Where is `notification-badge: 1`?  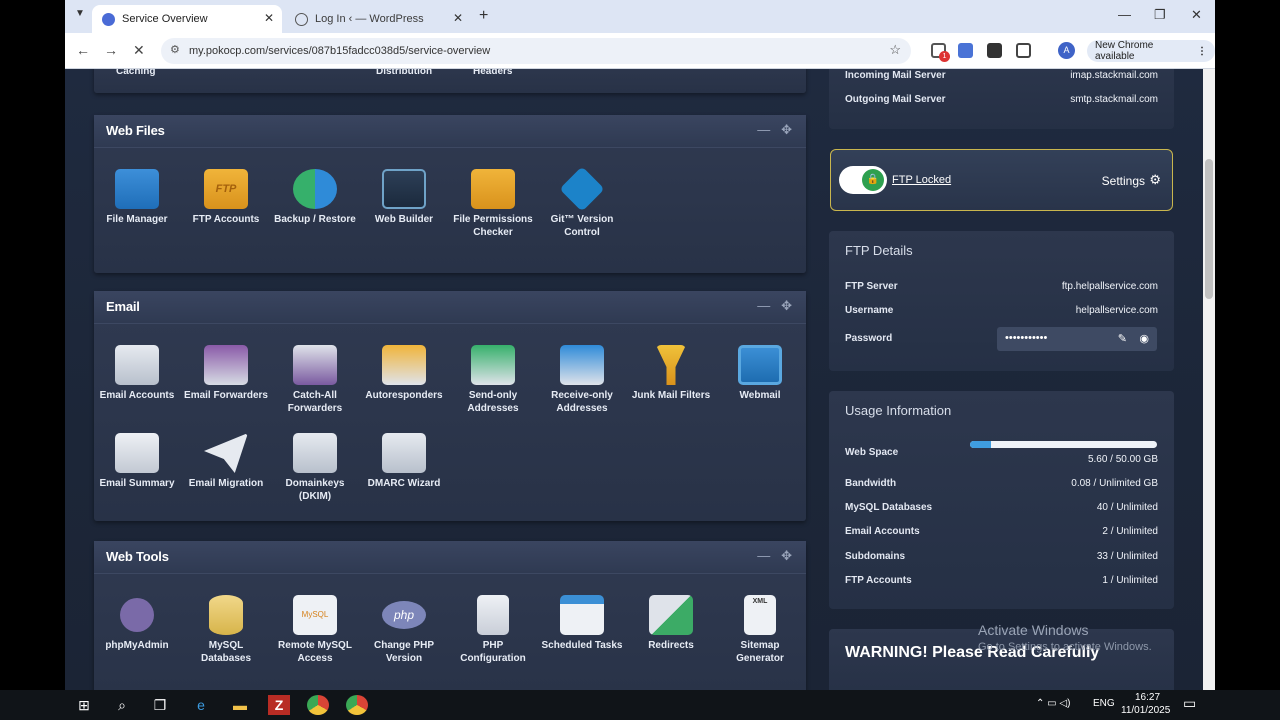
notification-badge: 1 is located at coordinates (944, 56).